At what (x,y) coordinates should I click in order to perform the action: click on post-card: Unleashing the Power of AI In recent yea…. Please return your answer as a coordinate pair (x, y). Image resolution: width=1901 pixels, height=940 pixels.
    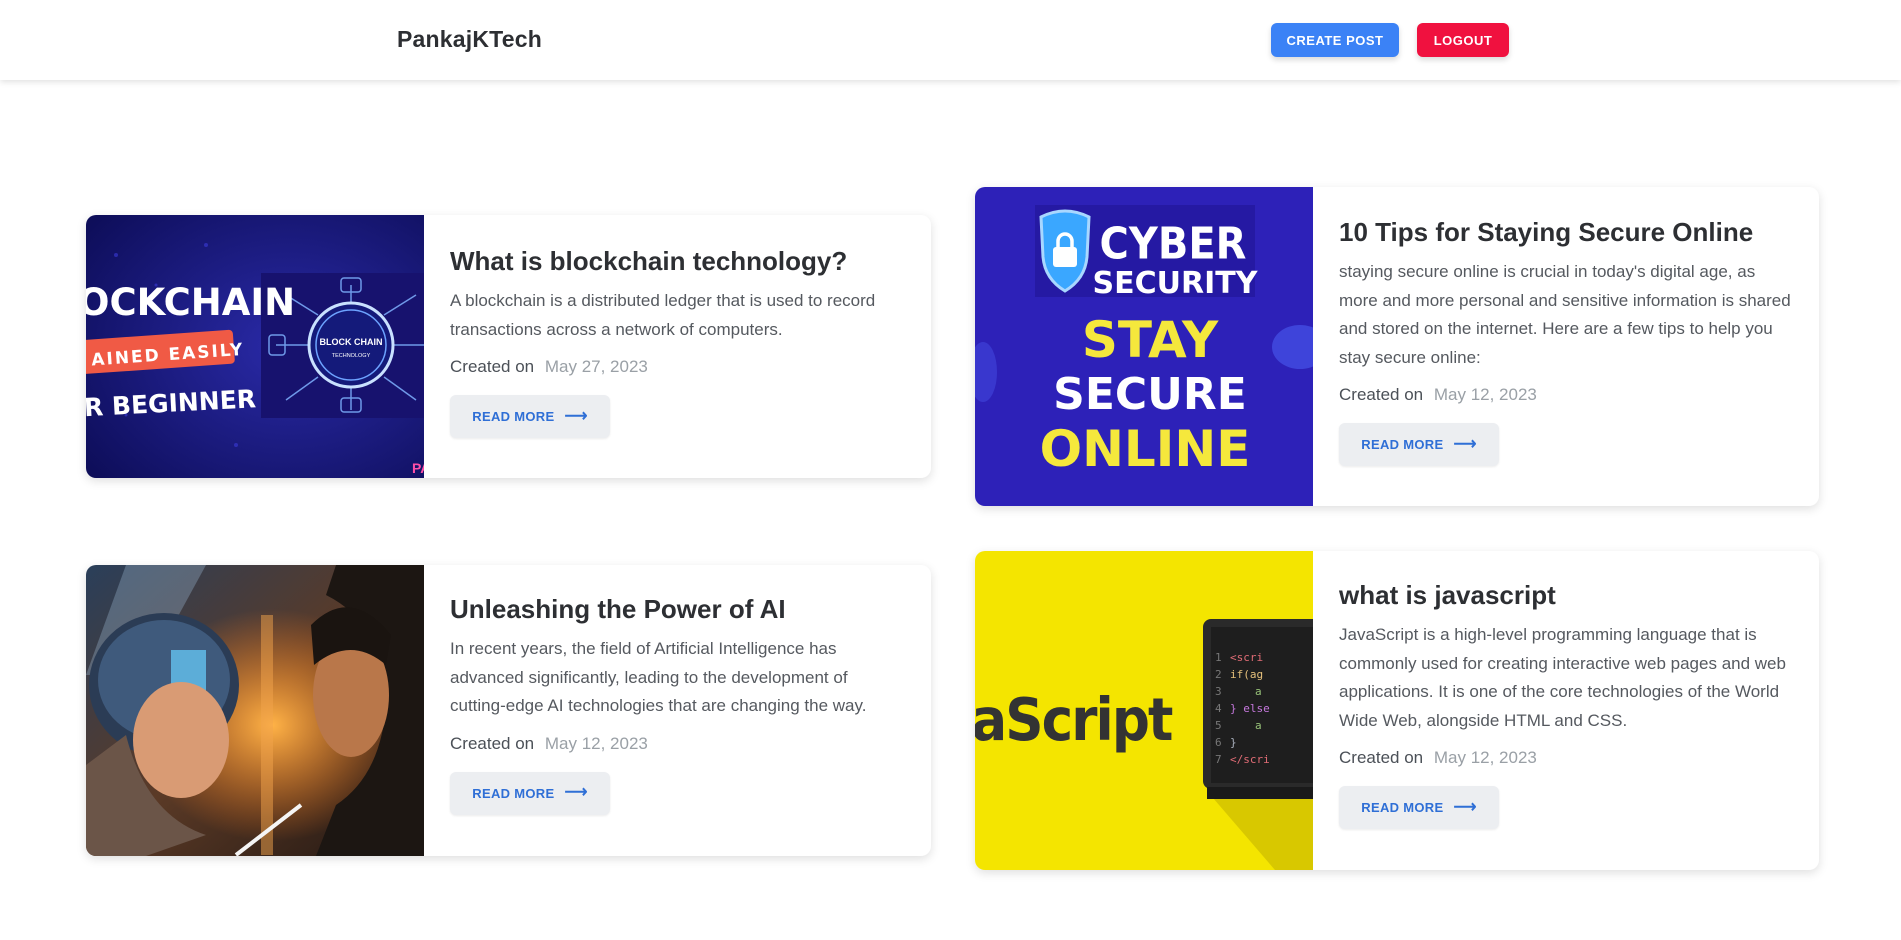
    Looking at the image, I should click on (508, 710).